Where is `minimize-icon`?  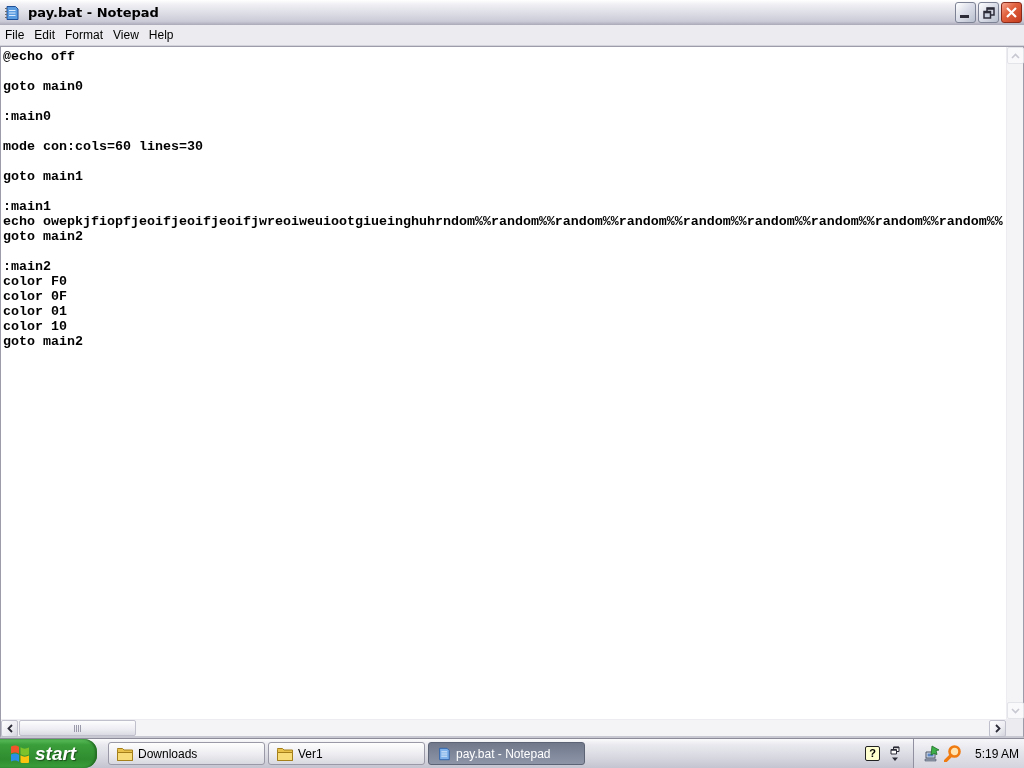 minimize-icon is located at coordinates (964, 16).